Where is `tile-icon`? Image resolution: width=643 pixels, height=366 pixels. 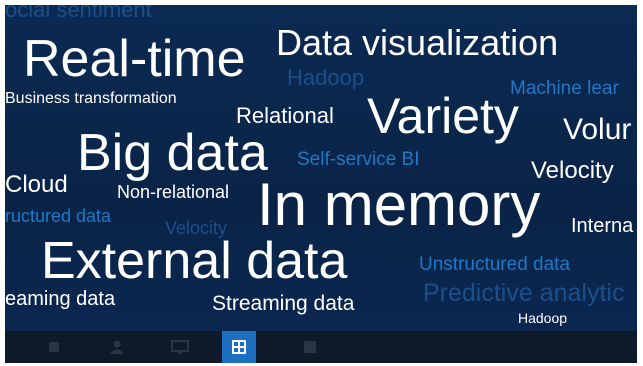
tile-icon is located at coordinates (54, 347).